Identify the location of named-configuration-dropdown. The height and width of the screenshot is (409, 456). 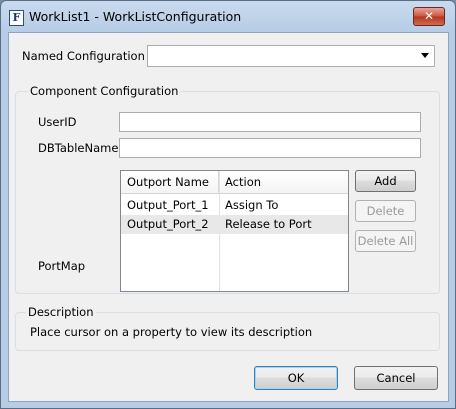
(291, 56).